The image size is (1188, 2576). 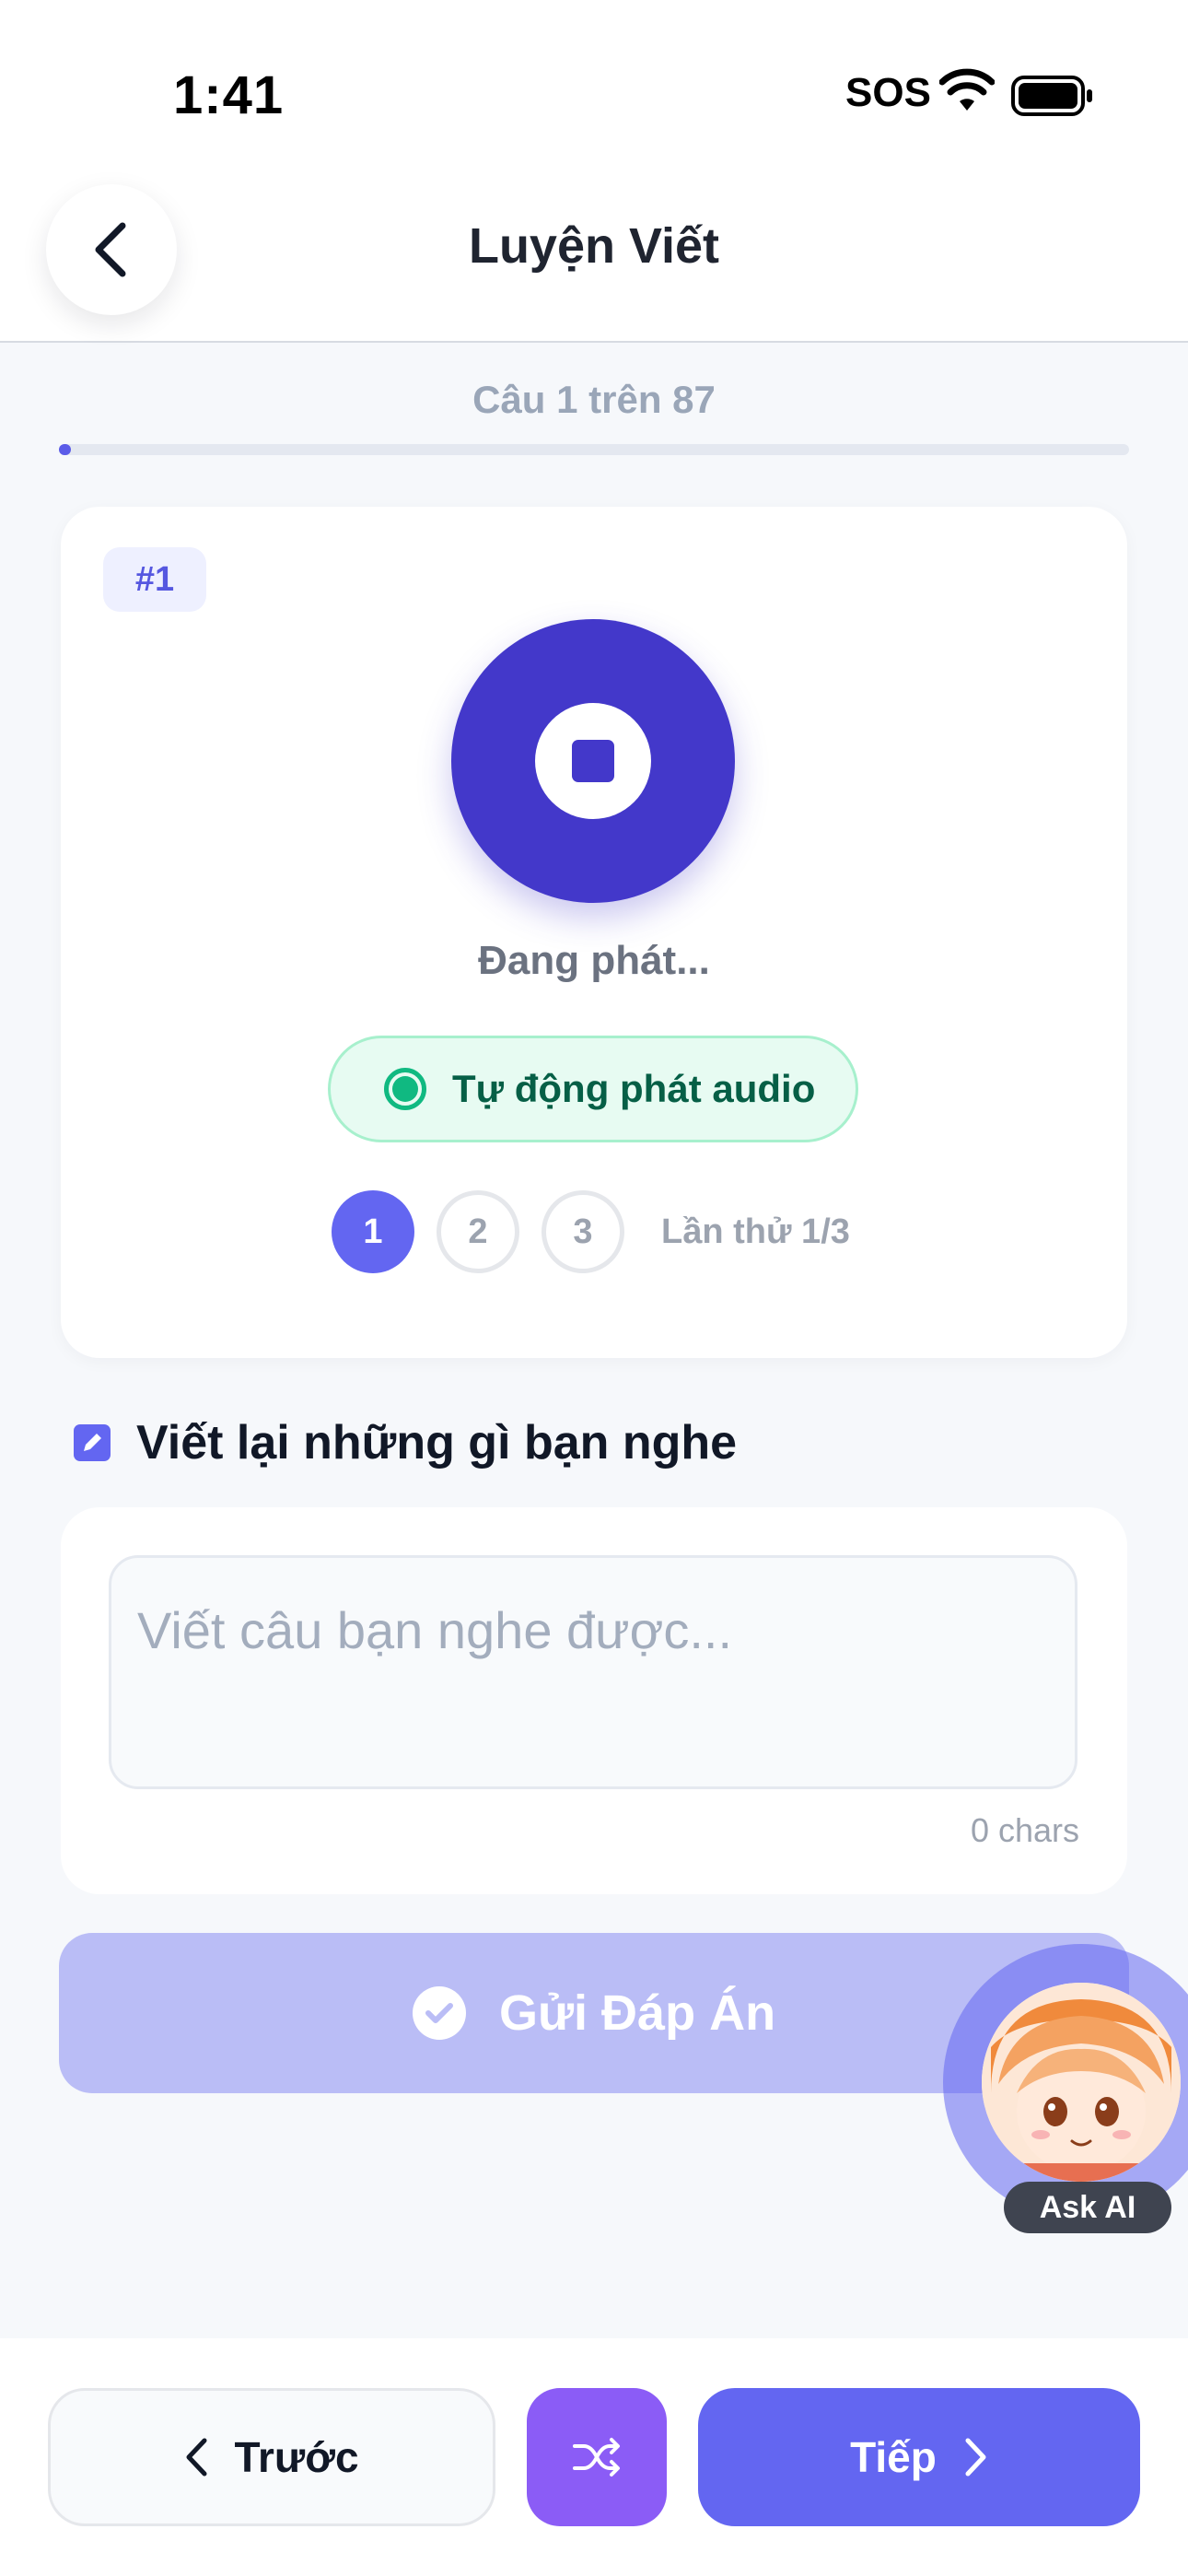 I want to click on shuffle-button, so click(x=597, y=2457).